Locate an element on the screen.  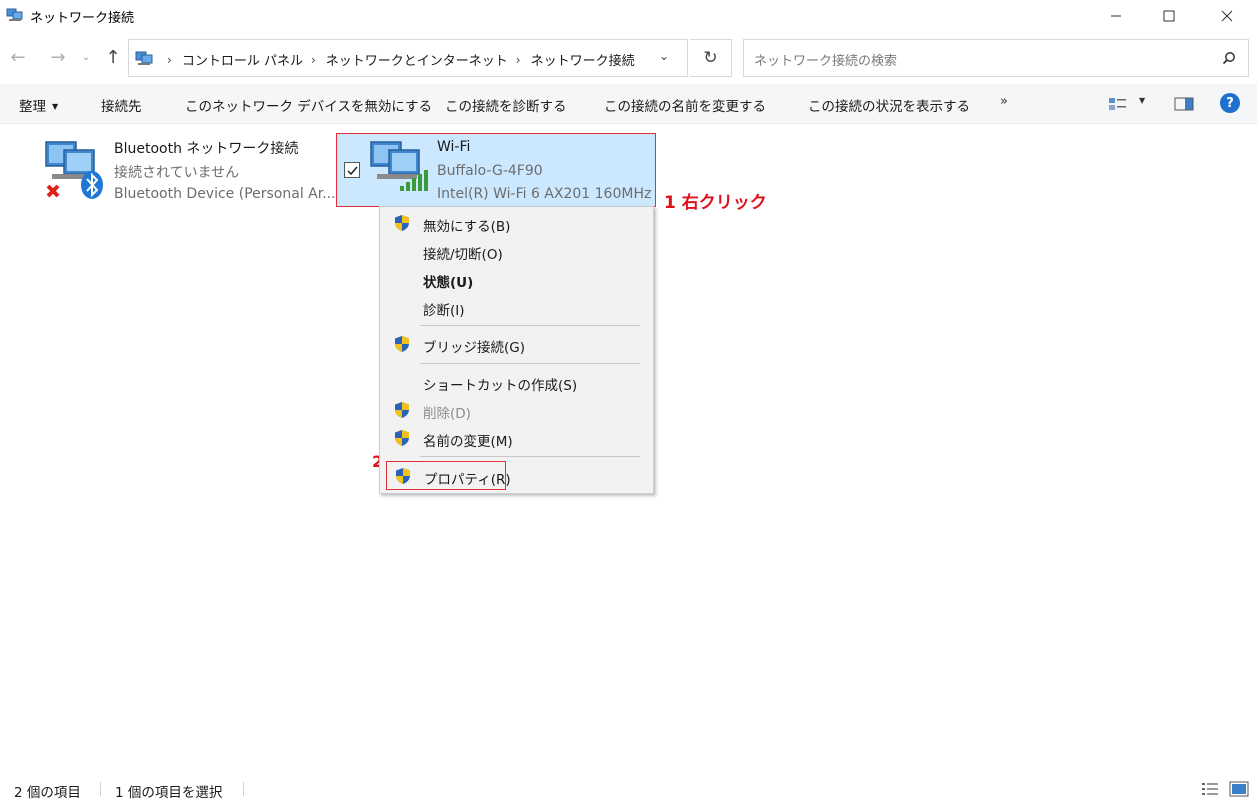
menu-item-bridge: ブリッジ接続(G) is located at coordinates (516, 344).